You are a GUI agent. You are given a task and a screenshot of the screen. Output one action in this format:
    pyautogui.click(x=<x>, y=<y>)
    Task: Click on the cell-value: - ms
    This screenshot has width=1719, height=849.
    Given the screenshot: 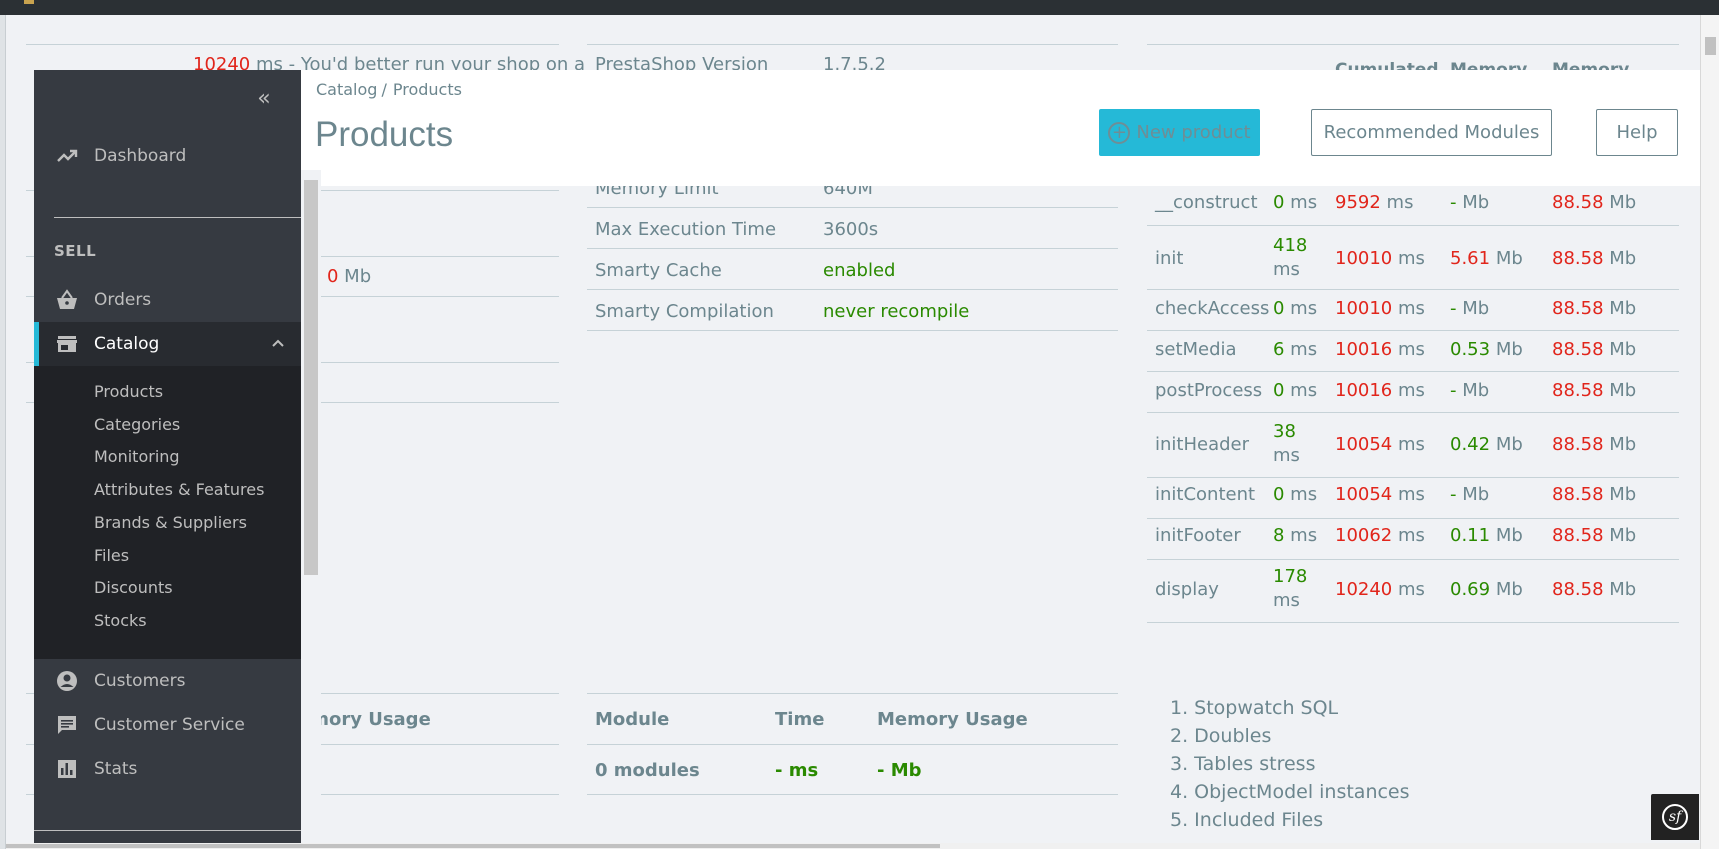 What is the action you would take?
    pyautogui.click(x=797, y=770)
    